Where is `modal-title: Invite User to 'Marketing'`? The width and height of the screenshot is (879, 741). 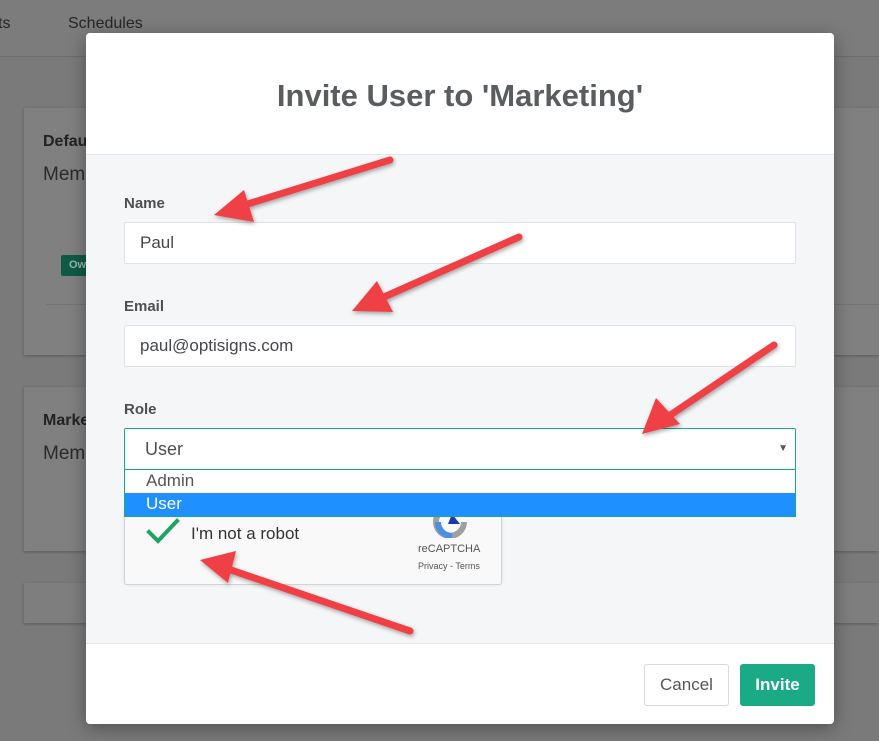 modal-title: Invite User to 'Marketing' is located at coordinates (460, 95).